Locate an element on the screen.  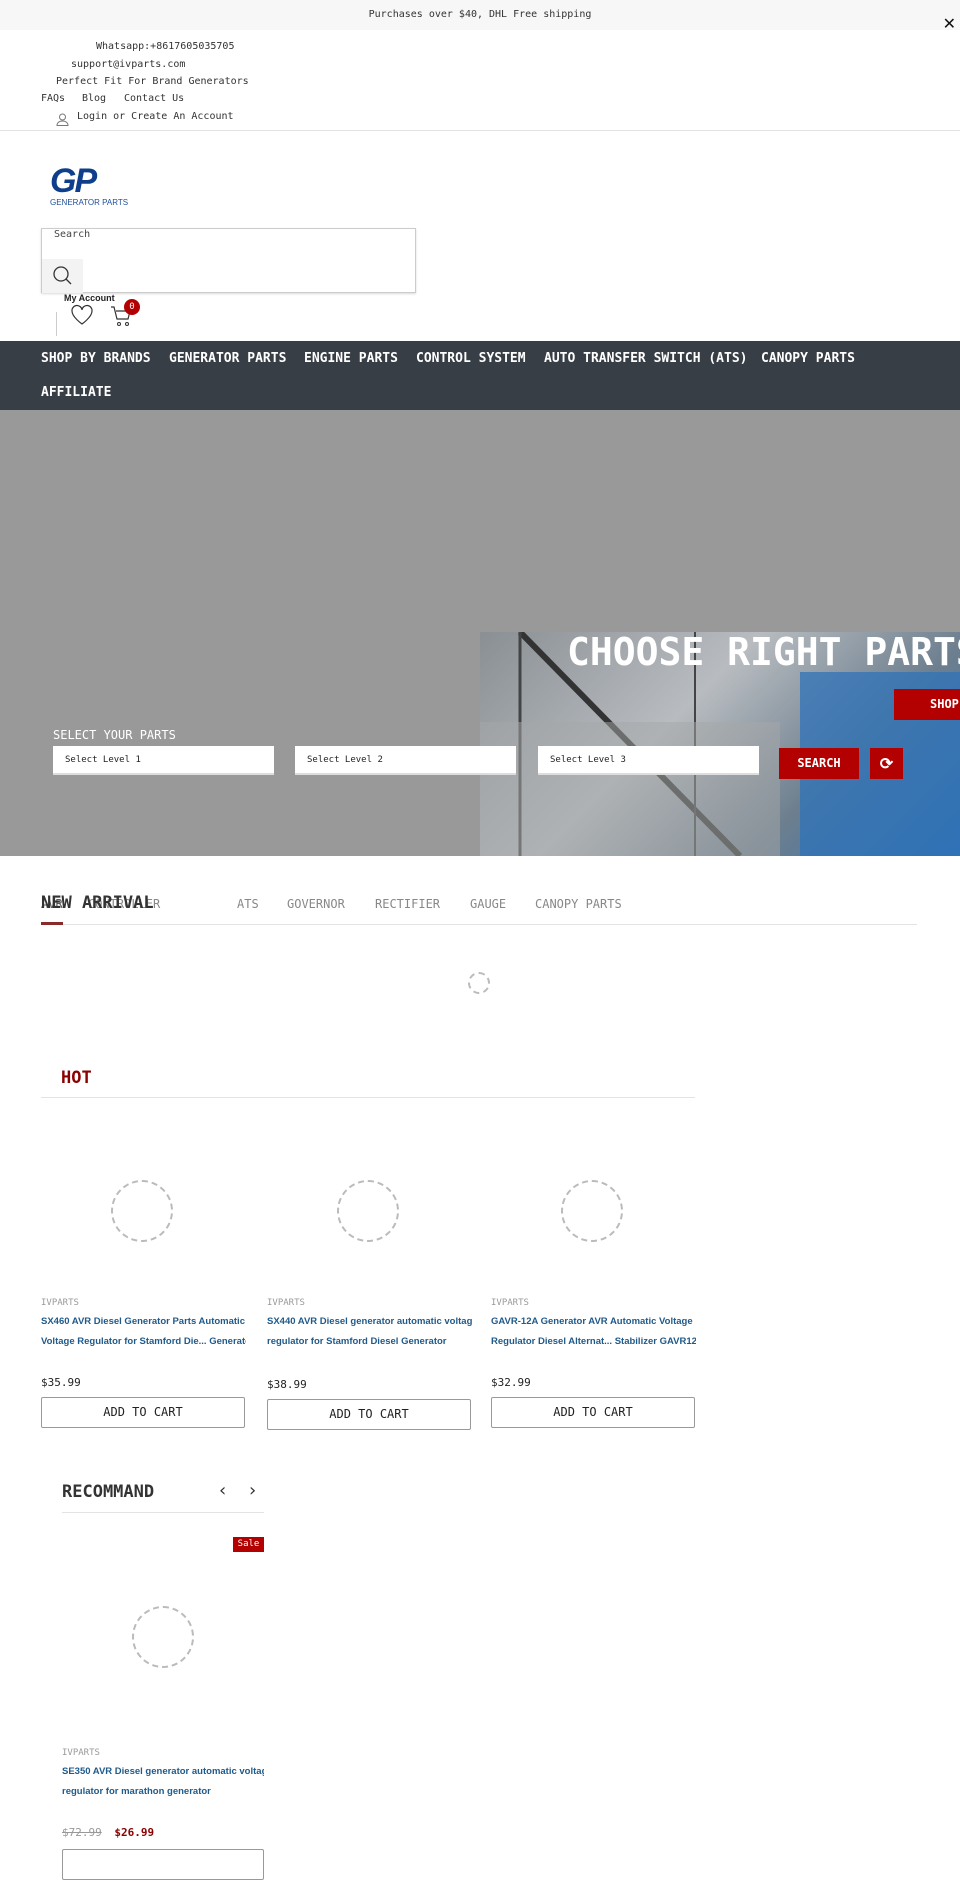
tab-governor: GOVERNOR is located at coordinates (316, 904).